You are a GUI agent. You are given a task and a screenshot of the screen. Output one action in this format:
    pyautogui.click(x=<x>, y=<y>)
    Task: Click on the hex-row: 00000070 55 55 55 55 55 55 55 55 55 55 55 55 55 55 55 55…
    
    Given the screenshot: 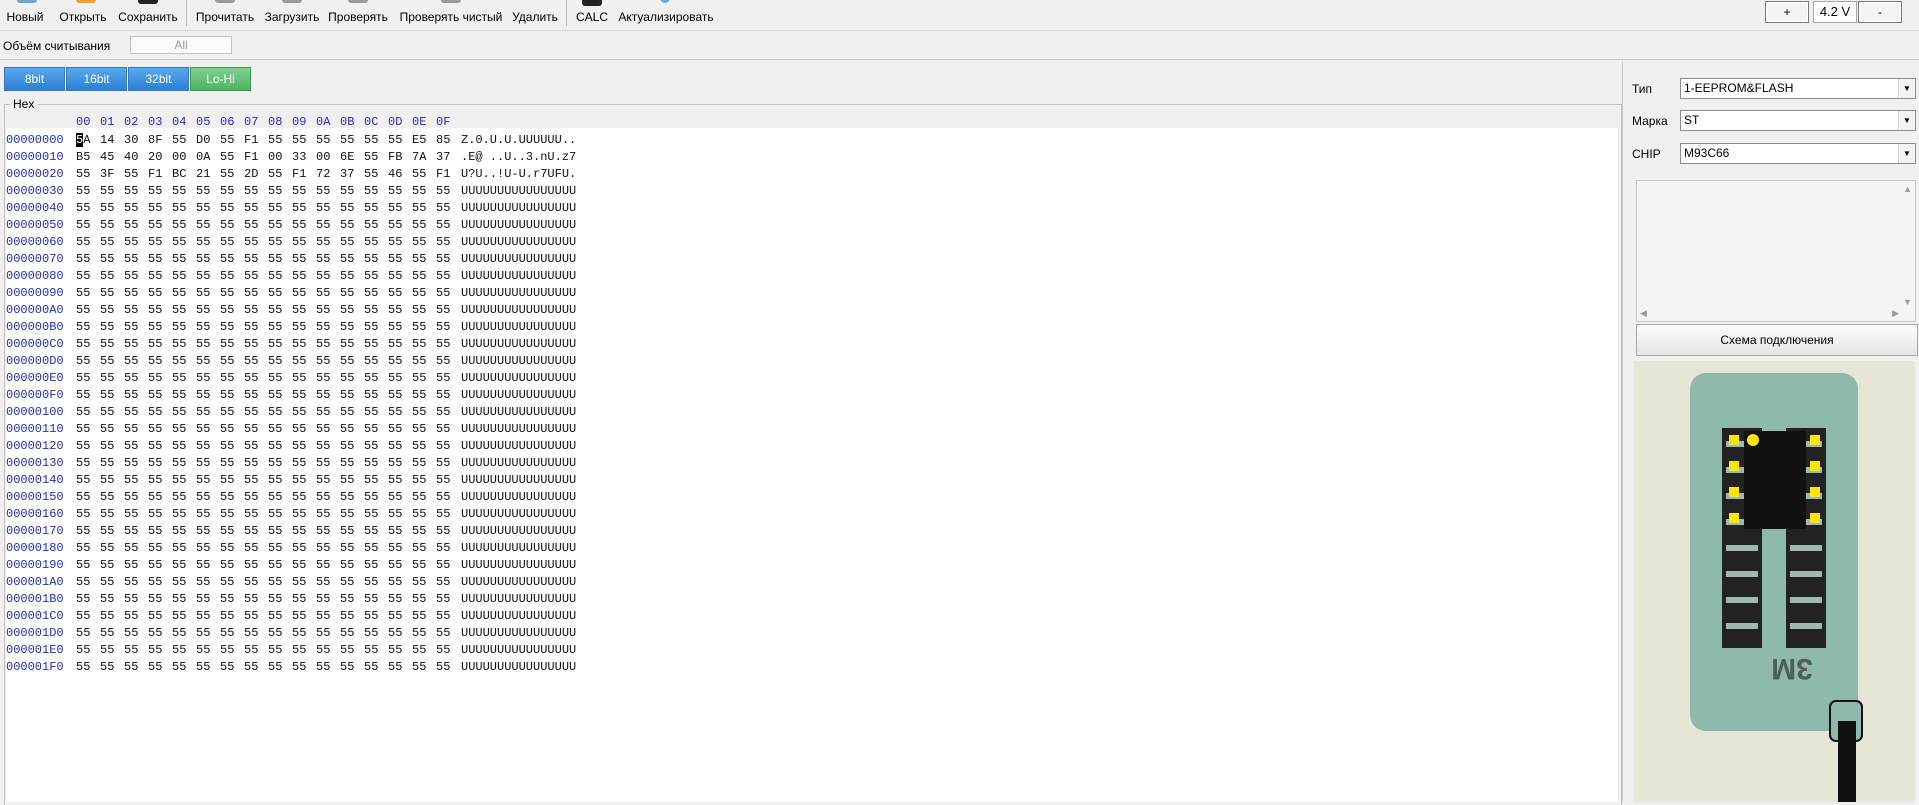 What is the action you would take?
    pyautogui.click(x=812, y=259)
    